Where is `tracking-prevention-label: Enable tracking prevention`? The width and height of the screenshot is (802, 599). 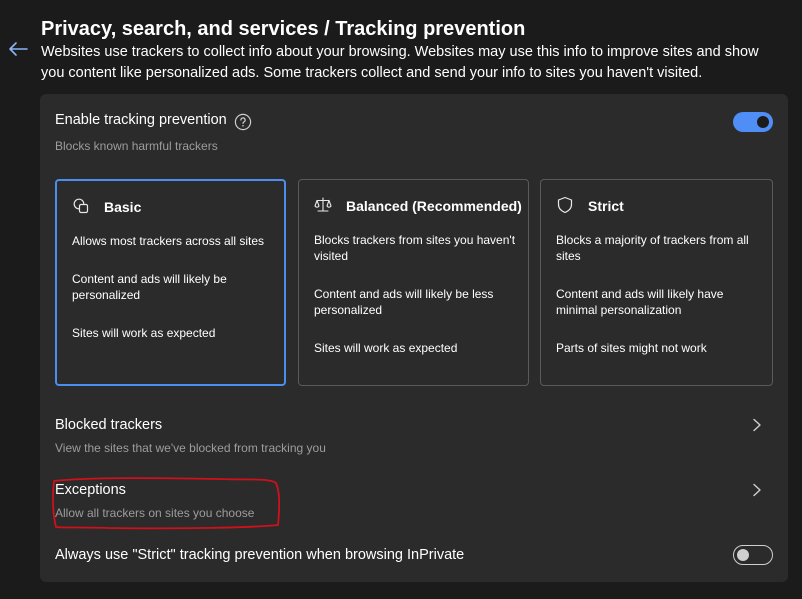 tracking-prevention-label: Enable tracking prevention is located at coordinates (141, 120).